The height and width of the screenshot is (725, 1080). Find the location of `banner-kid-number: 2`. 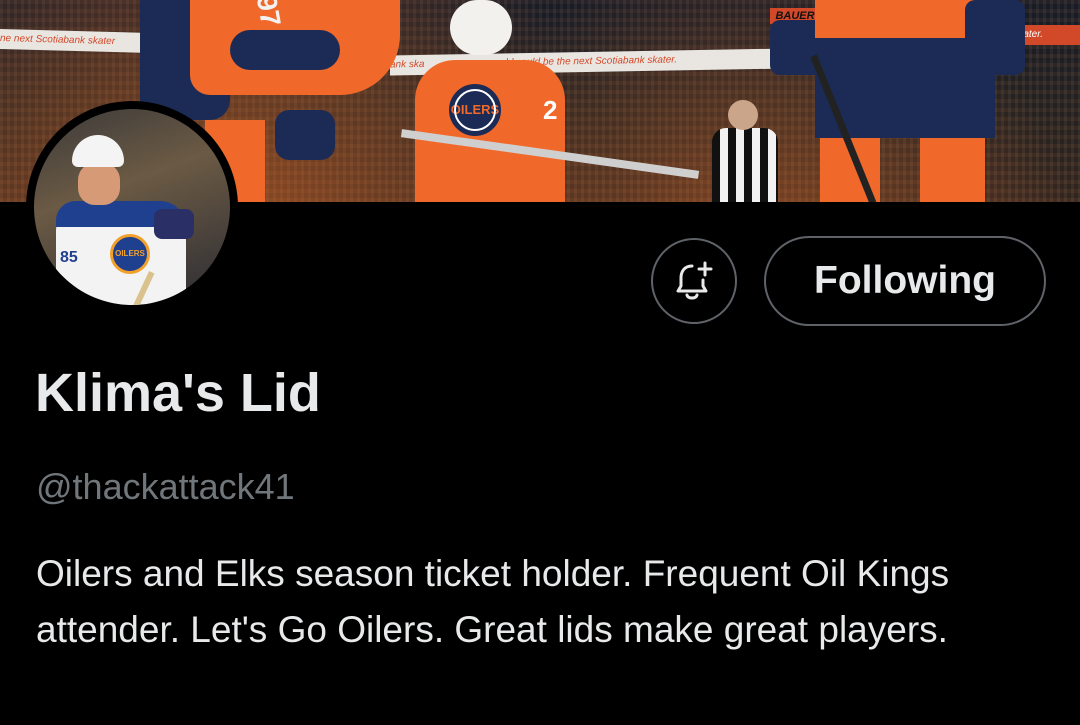

banner-kid-number: 2 is located at coordinates (550, 110).